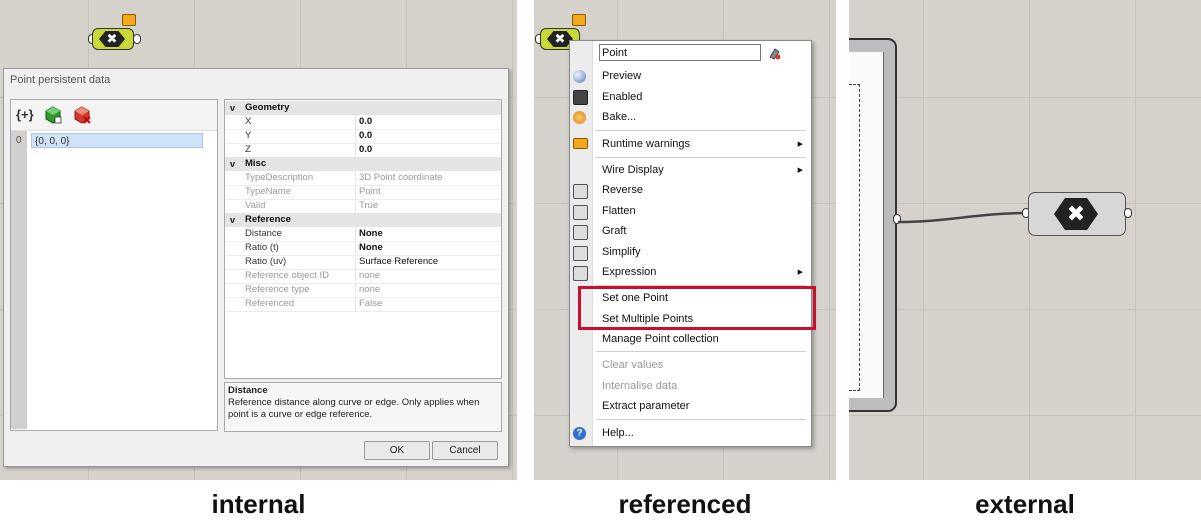  I want to click on prop-row: TypeName Point, so click(363, 192).